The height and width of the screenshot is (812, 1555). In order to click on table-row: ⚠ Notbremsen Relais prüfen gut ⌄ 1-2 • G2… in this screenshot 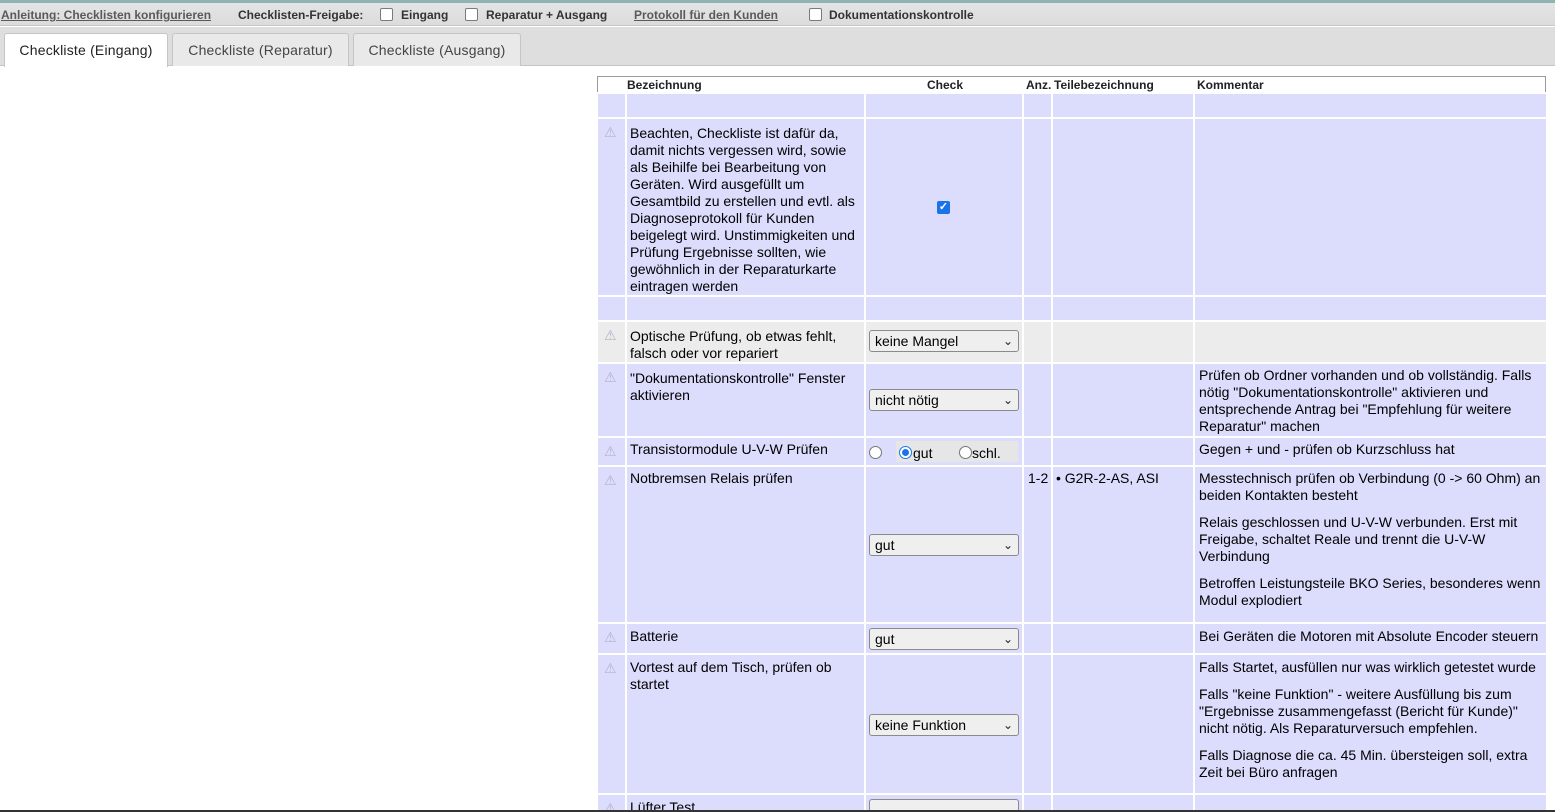, I will do `click(1072, 544)`.